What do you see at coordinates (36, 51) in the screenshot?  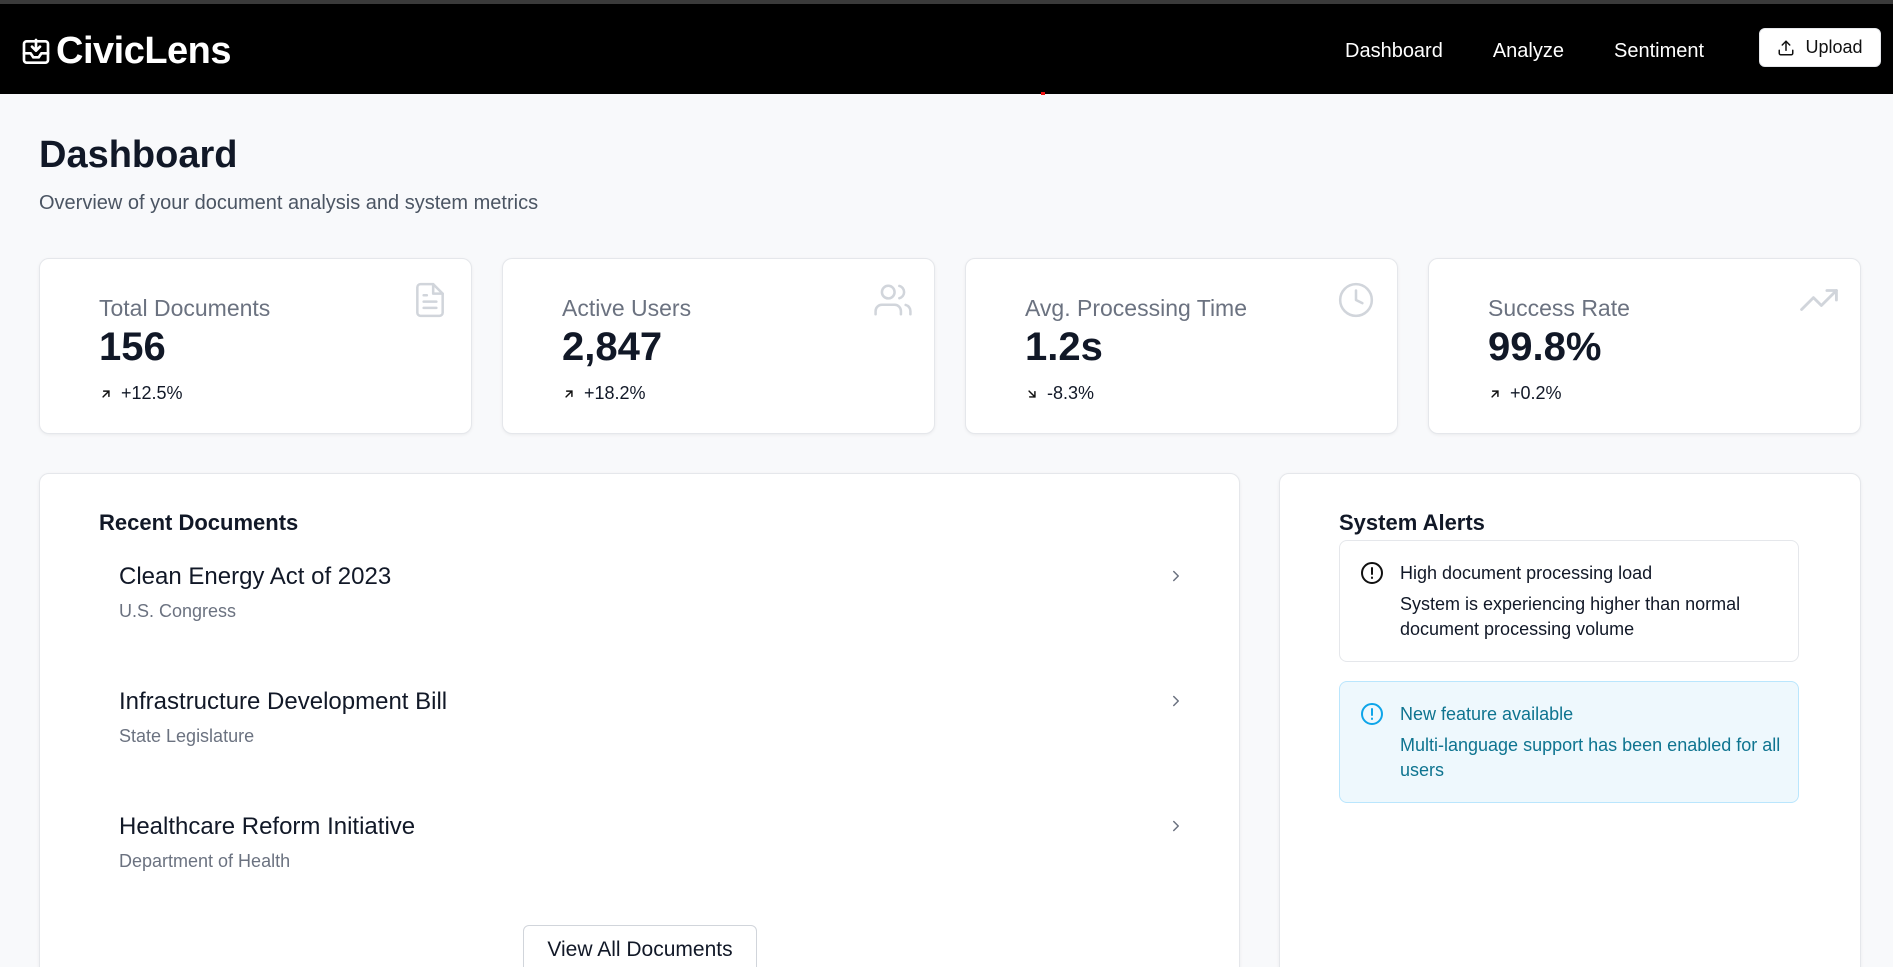 I see `inbox-logo-icon` at bounding box center [36, 51].